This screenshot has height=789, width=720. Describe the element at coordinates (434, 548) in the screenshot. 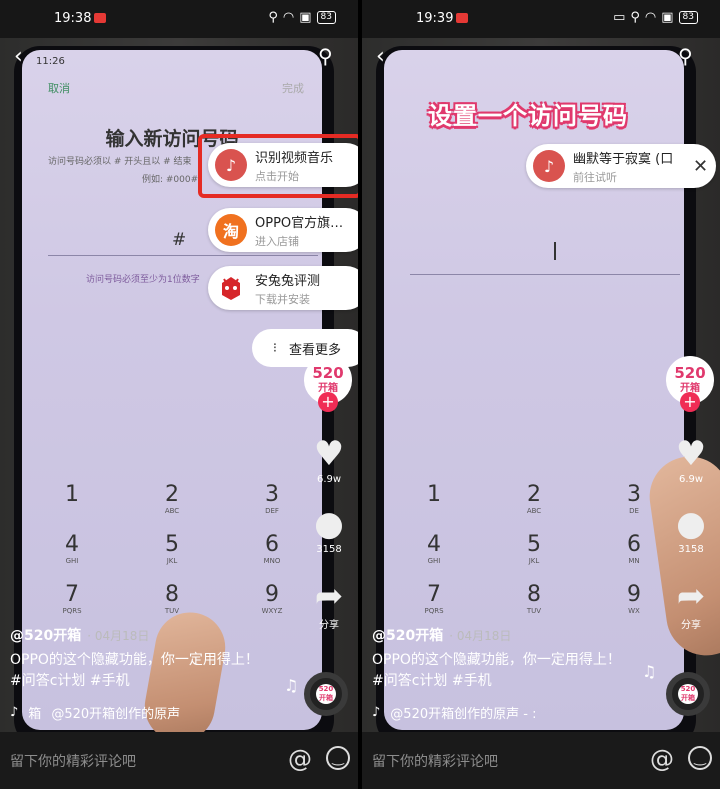

I see `key-4: 4 GHI` at that location.